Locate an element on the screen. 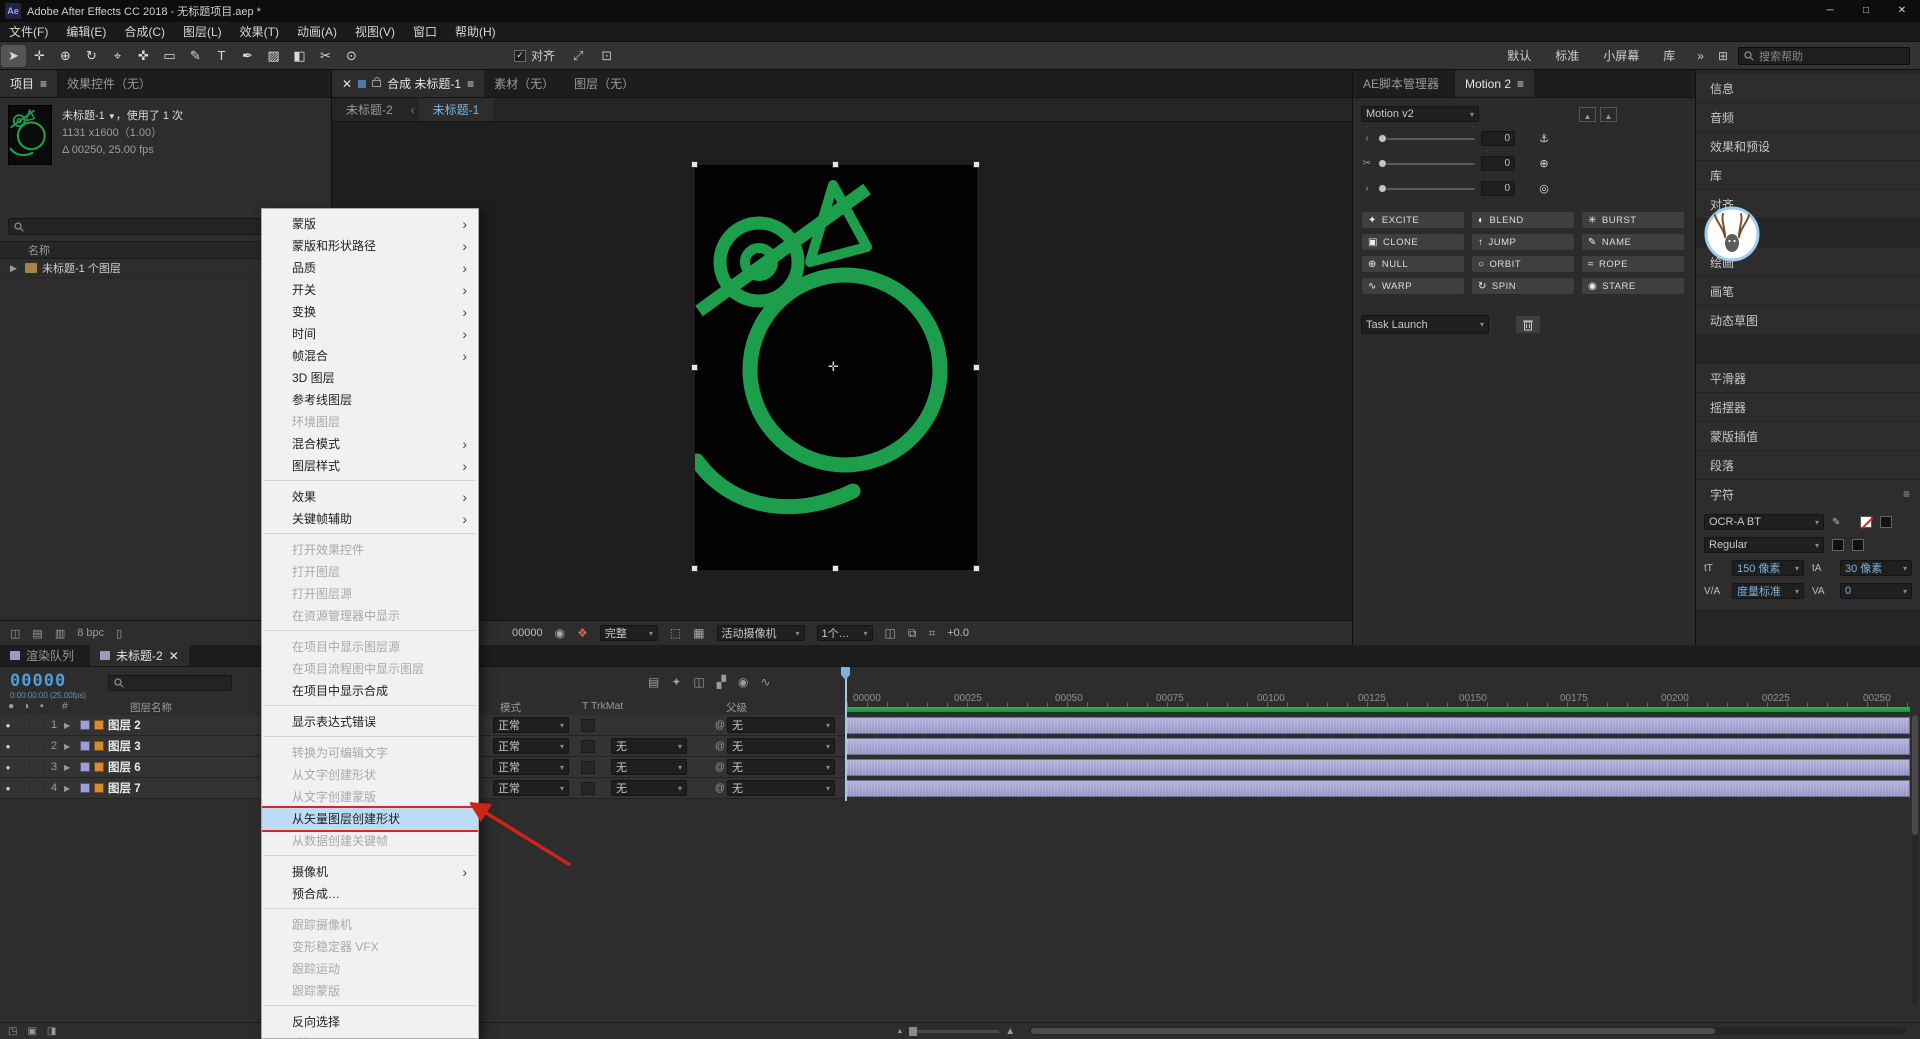 The image size is (1920, 1039). parent-dropdown: 无 is located at coordinates (781, 725).